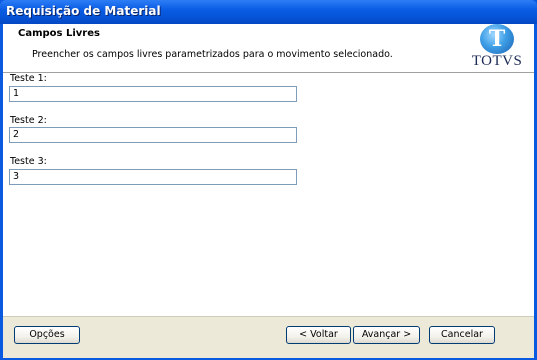 Image resolution: width=537 pixels, height=360 pixels. I want to click on logo-text: TOTVS, so click(497, 61).